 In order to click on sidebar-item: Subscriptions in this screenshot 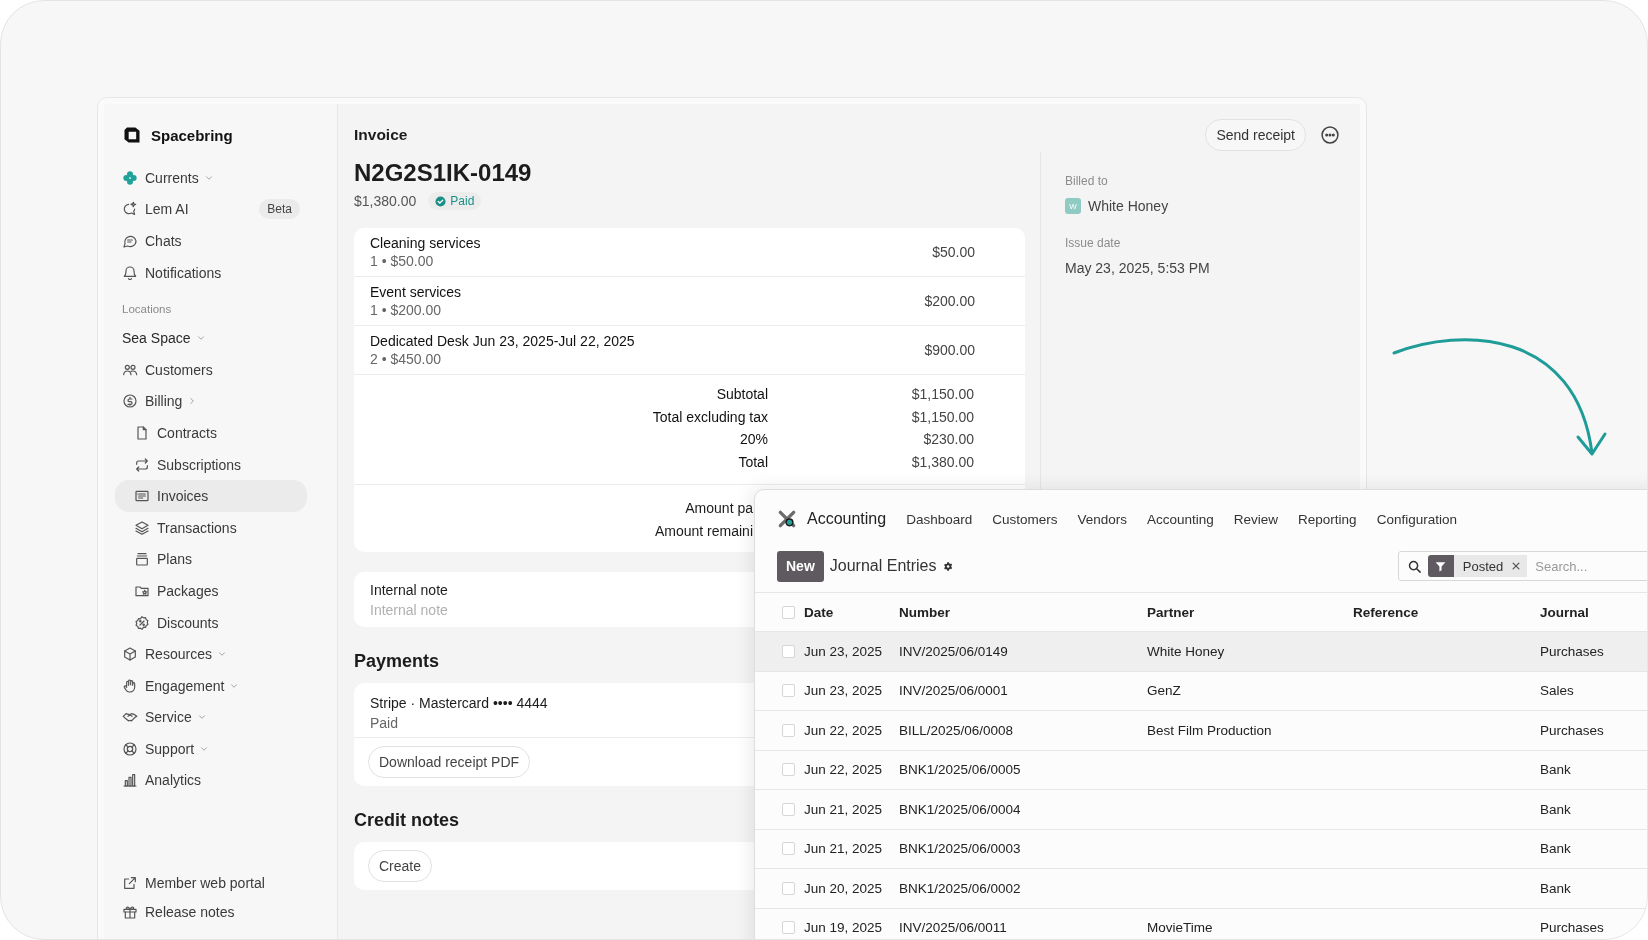, I will do `click(211, 464)`.